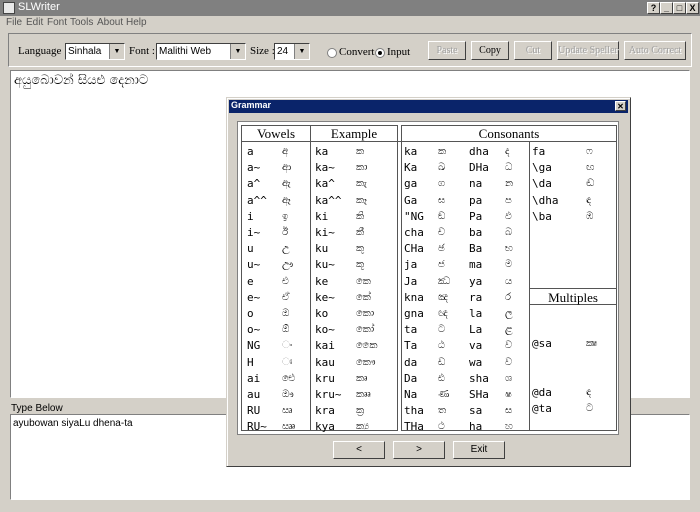 The width and height of the screenshot is (700, 512). I want to click on vowel-sinhala: ඇ, so click(286, 184).